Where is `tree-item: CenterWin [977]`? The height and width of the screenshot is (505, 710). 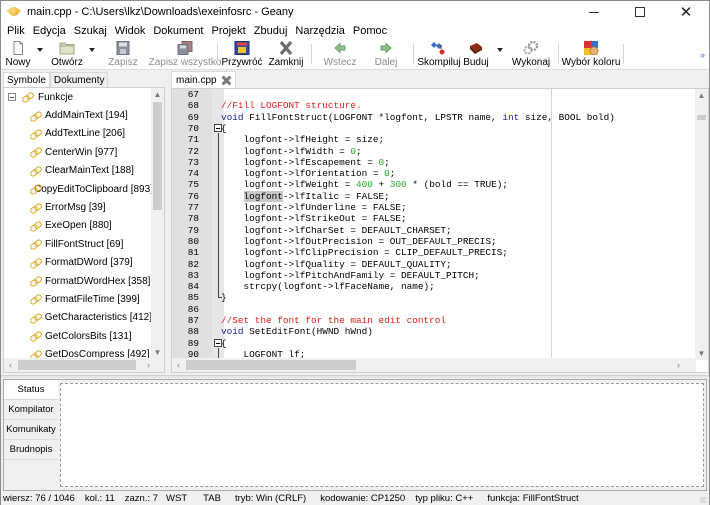 tree-item: CenterWin [977] is located at coordinates (78, 152).